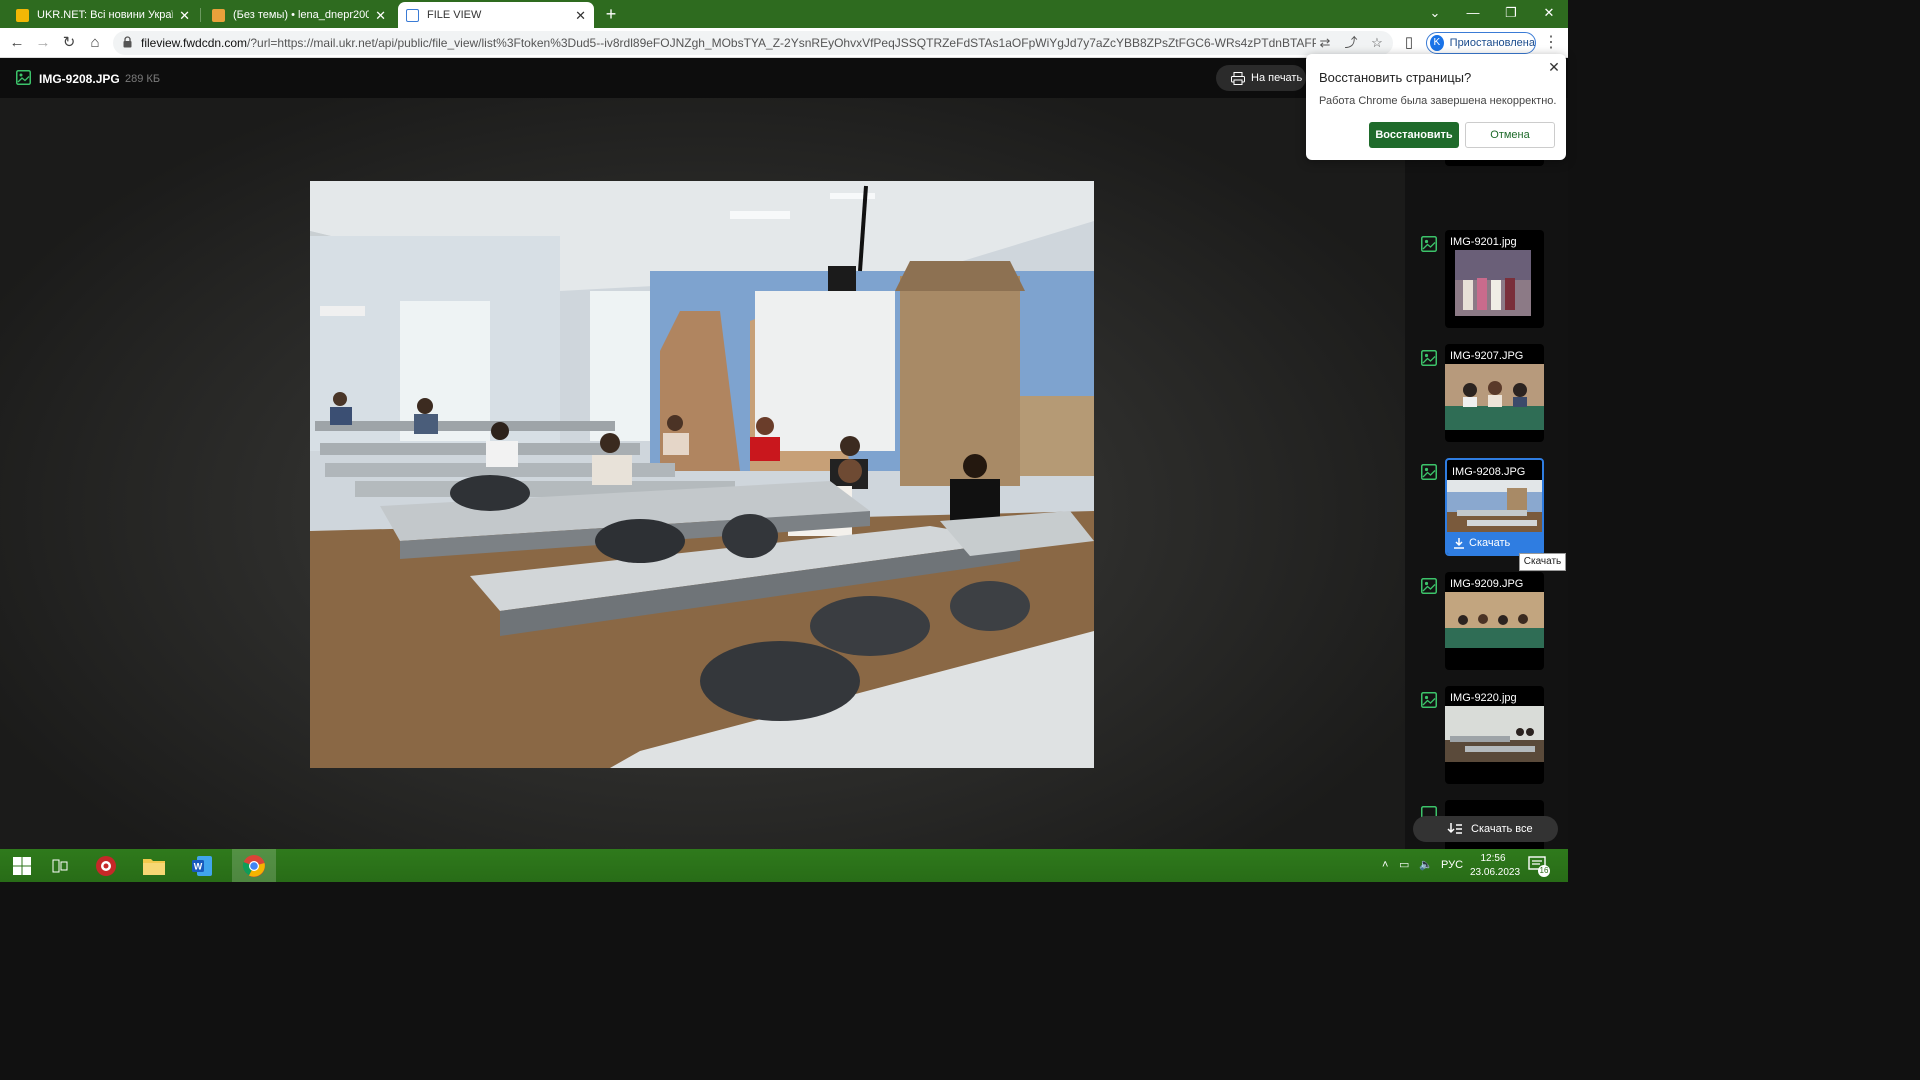 The image size is (1920, 1080). What do you see at coordinates (1277, 78) in the screenshot?
I see `print-label: На печать` at bounding box center [1277, 78].